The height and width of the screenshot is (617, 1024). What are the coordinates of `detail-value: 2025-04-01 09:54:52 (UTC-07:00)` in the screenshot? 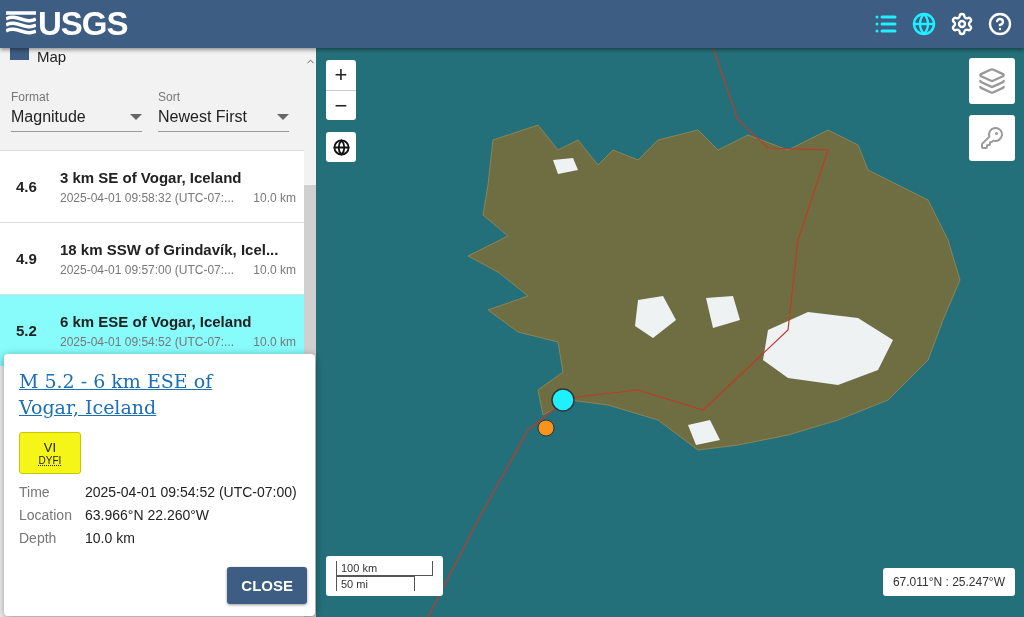 It's located at (191, 492).